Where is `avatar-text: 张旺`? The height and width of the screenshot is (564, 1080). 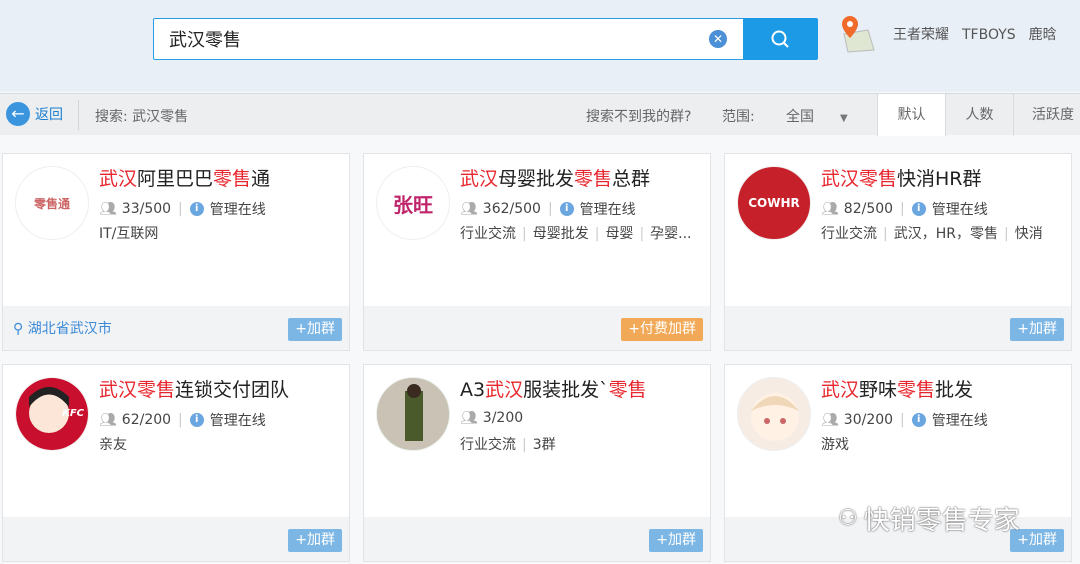 avatar-text: 张旺 is located at coordinates (413, 204).